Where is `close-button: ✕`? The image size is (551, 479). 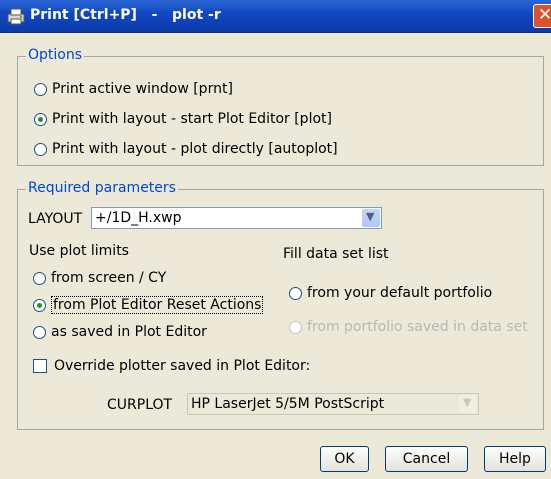
close-button: ✕ is located at coordinates (542, 16).